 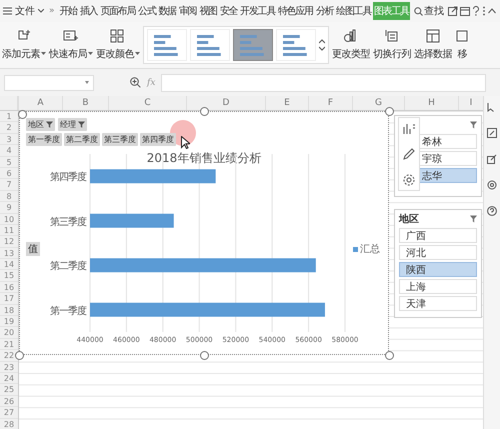 I want to click on row-header: 27, so click(x=9, y=413).